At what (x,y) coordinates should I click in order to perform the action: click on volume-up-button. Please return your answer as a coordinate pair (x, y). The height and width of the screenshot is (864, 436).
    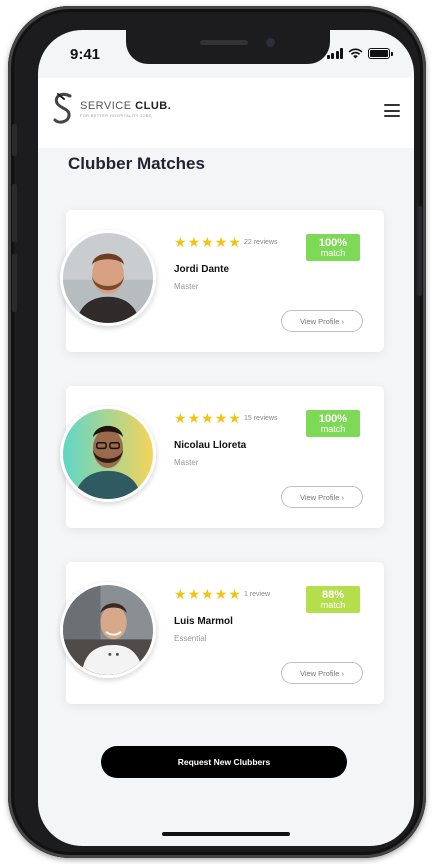
    Looking at the image, I should click on (14, 213).